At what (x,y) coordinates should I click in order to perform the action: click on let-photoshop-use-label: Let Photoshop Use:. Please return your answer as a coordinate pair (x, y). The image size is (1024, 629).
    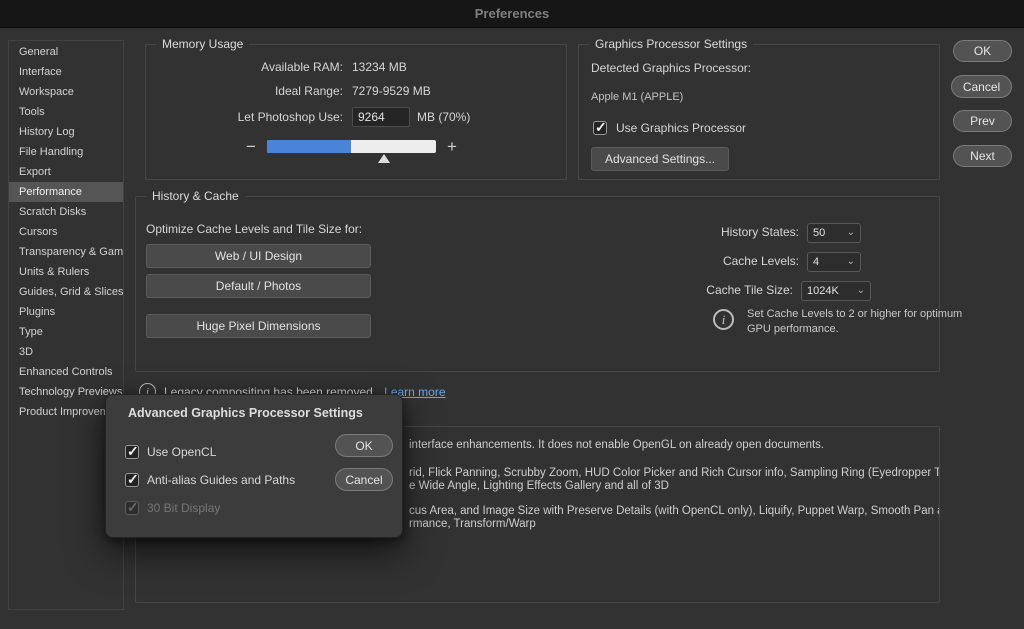
    Looking at the image, I should click on (290, 117).